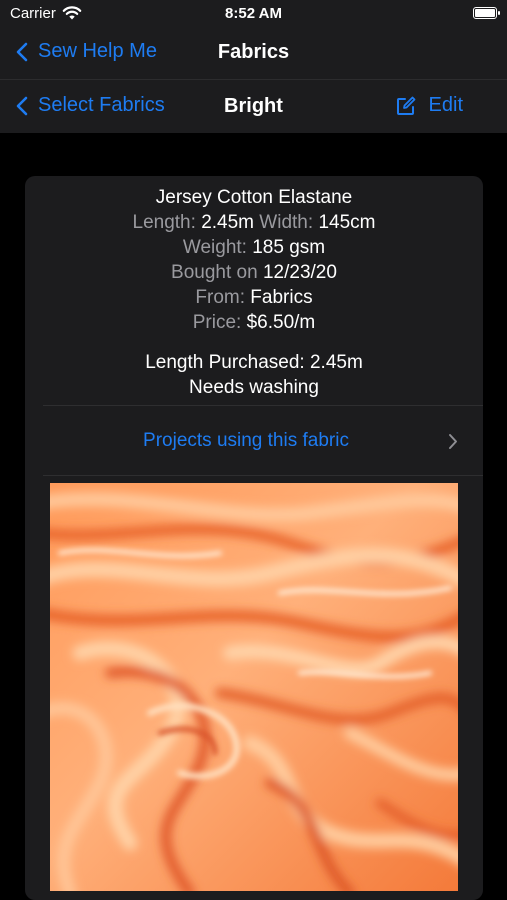  I want to click on price-label: Price:, so click(217, 322).